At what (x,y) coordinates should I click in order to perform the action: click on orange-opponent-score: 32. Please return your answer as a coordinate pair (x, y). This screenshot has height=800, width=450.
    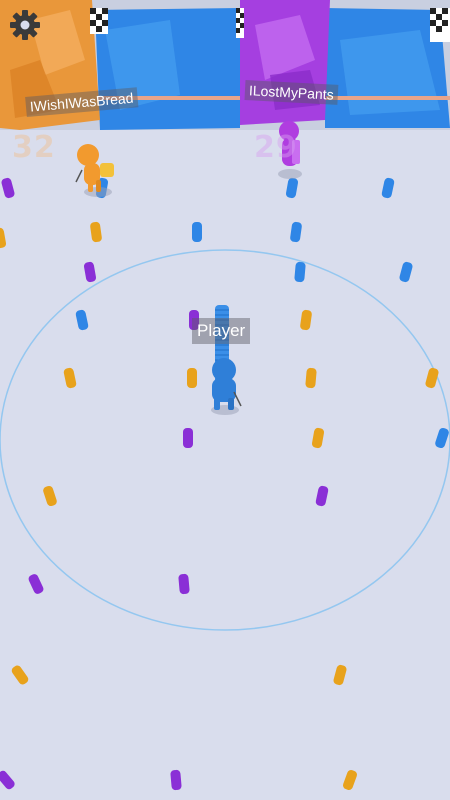
    Looking at the image, I should click on (34, 147).